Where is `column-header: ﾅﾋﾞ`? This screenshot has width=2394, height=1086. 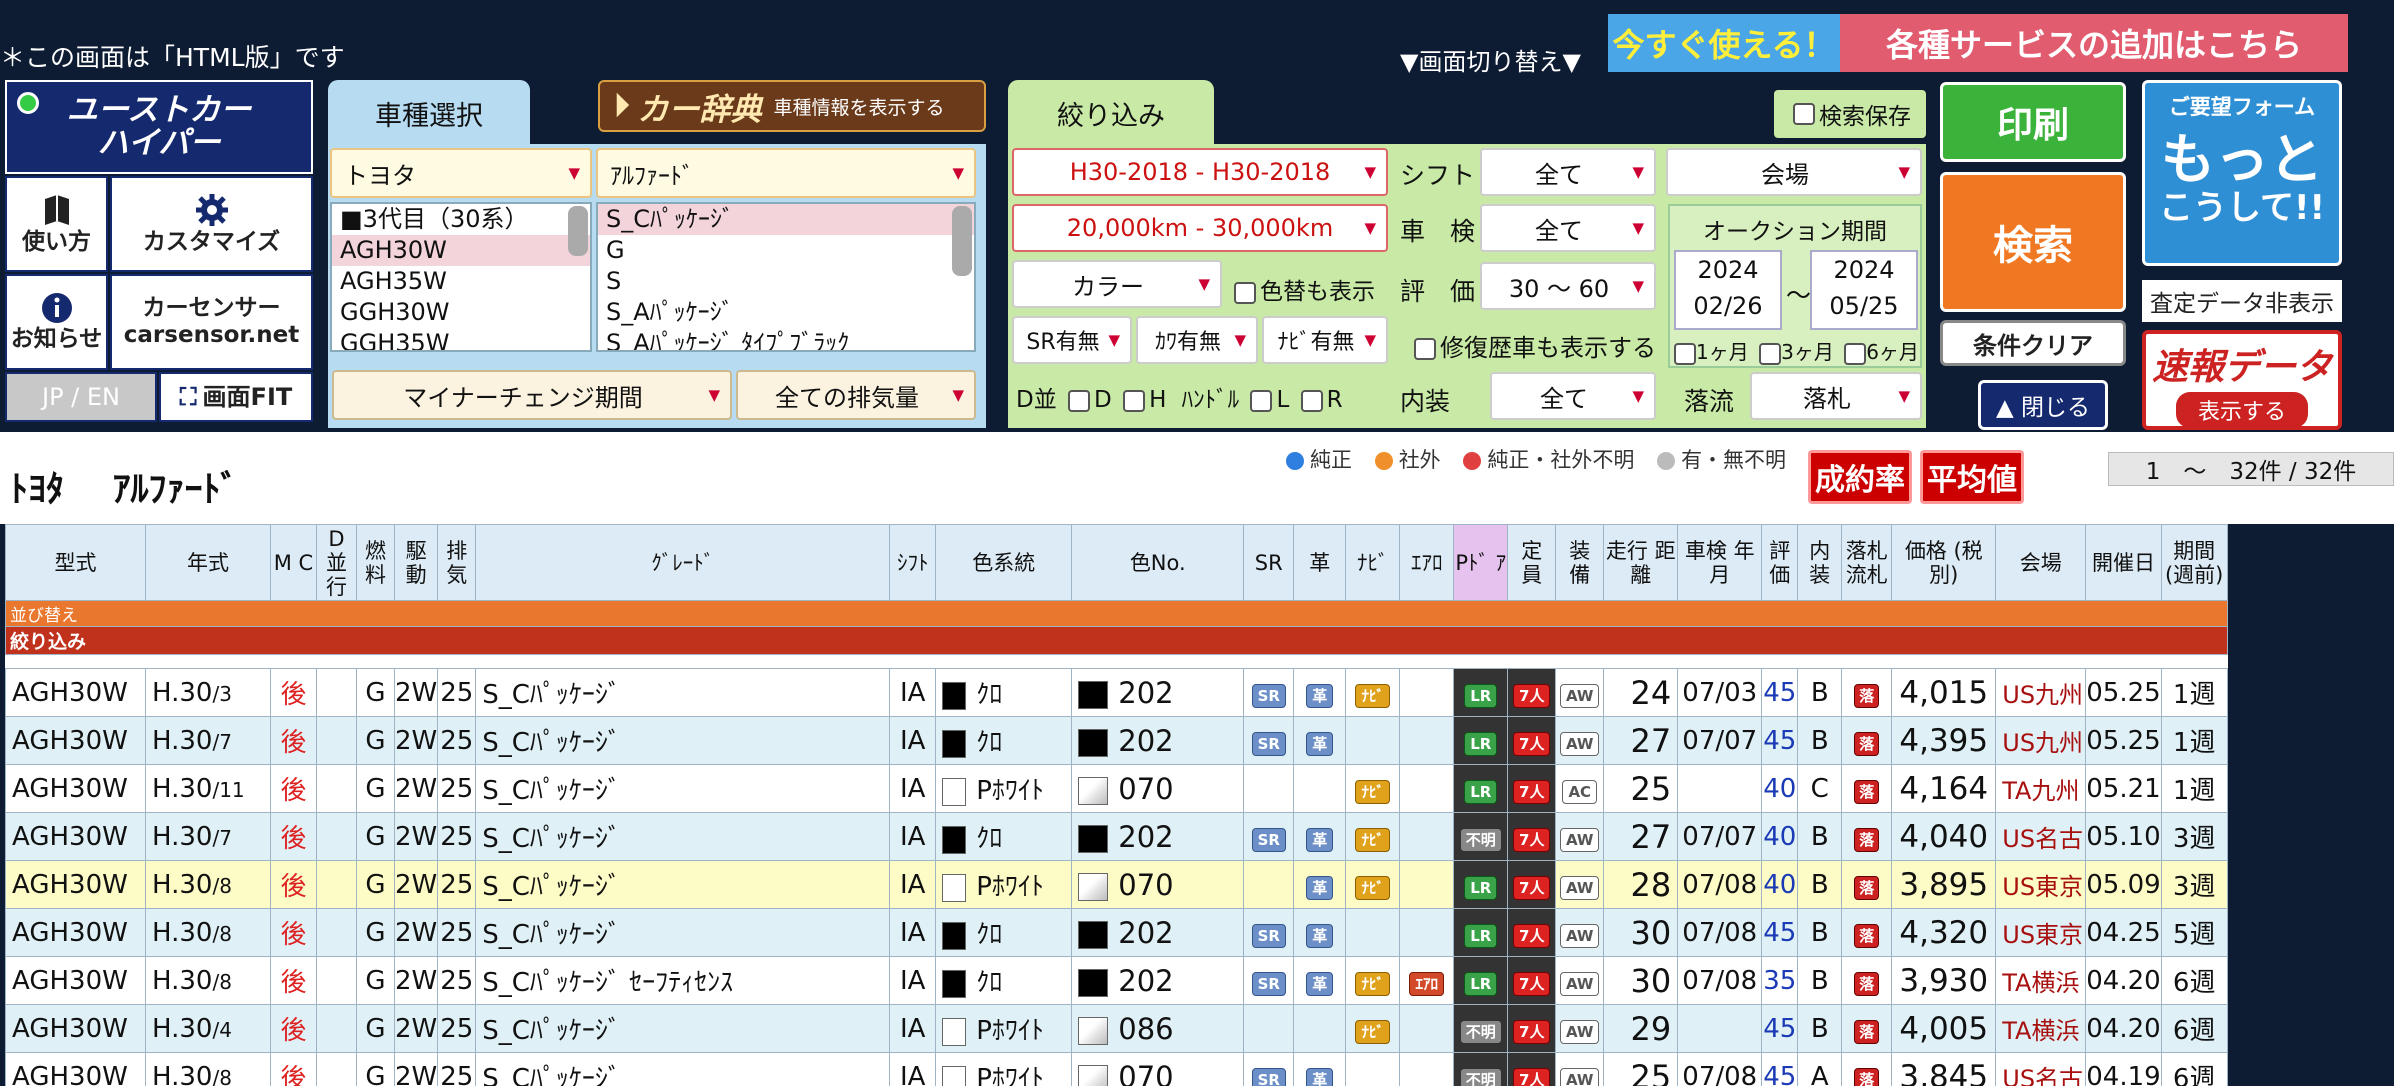
column-header: ﾅﾋﾞ is located at coordinates (1373, 562).